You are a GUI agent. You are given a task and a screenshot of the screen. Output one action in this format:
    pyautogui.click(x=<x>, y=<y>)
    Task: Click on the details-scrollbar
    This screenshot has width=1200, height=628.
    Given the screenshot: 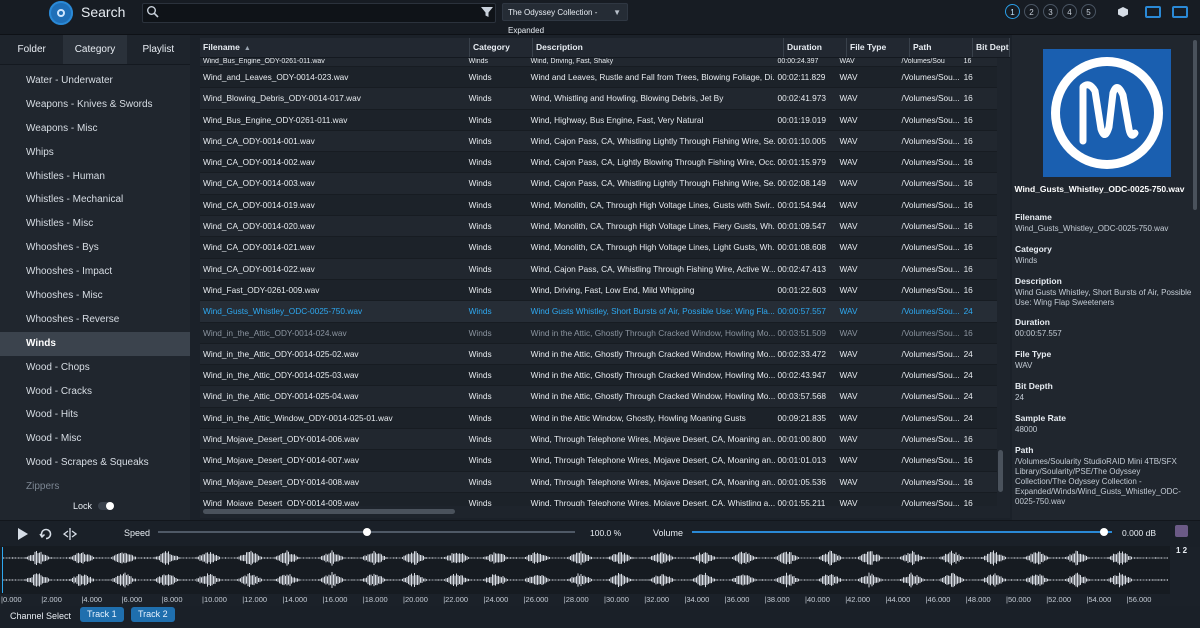 What is the action you would take?
    pyautogui.click(x=1195, y=125)
    